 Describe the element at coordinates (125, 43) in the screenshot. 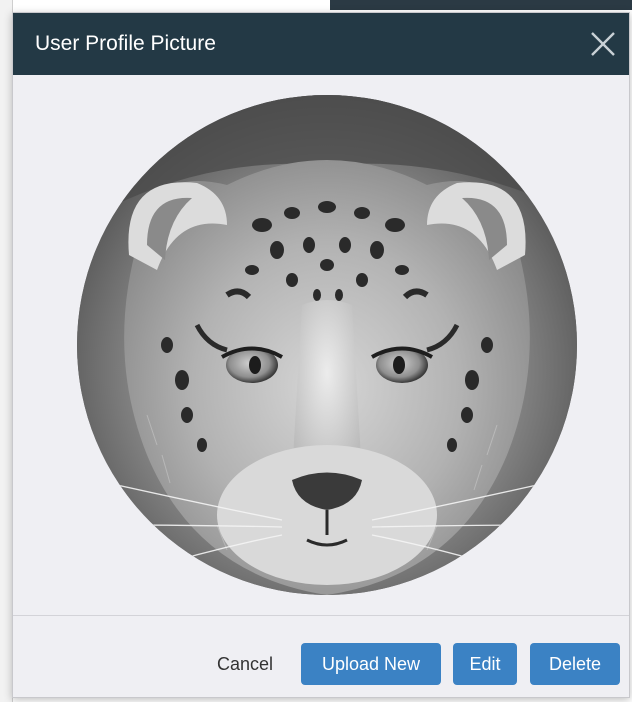

I see `modal-title: User Profile Picture` at that location.